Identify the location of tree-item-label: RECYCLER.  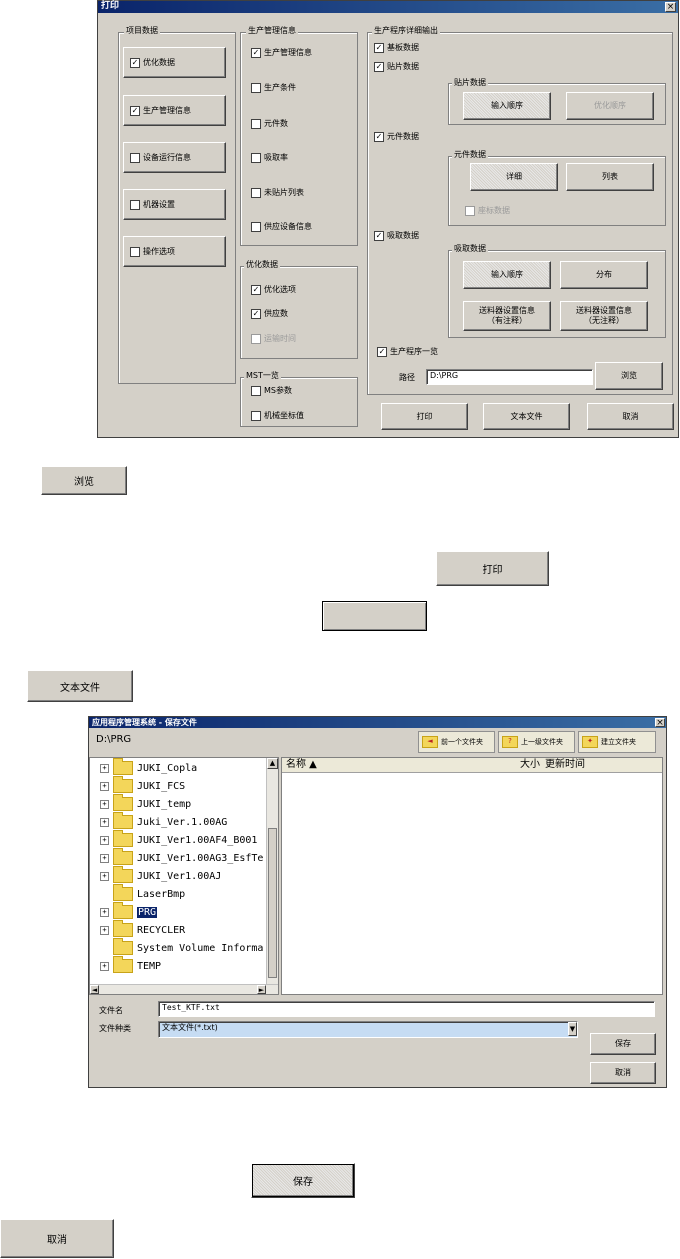
(161, 930).